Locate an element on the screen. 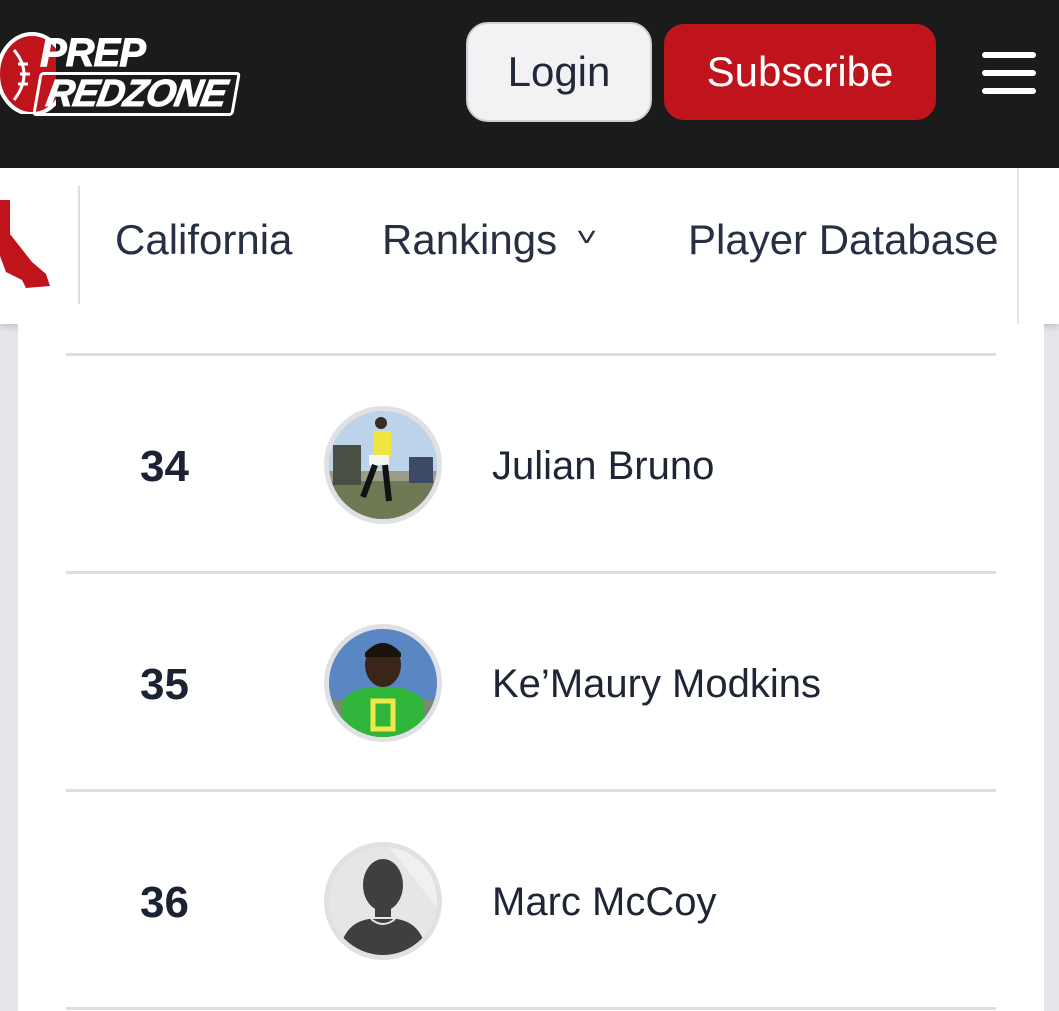 The image size is (1059, 1011). nav-item-player-database: Player Database is located at coordinates (843, 240).